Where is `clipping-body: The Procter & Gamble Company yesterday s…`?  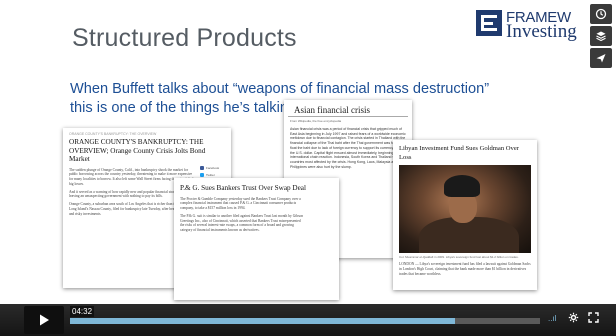
clipping-body: The Procter & Gamble Company yesterday s… is located at coordinates (256, 217).